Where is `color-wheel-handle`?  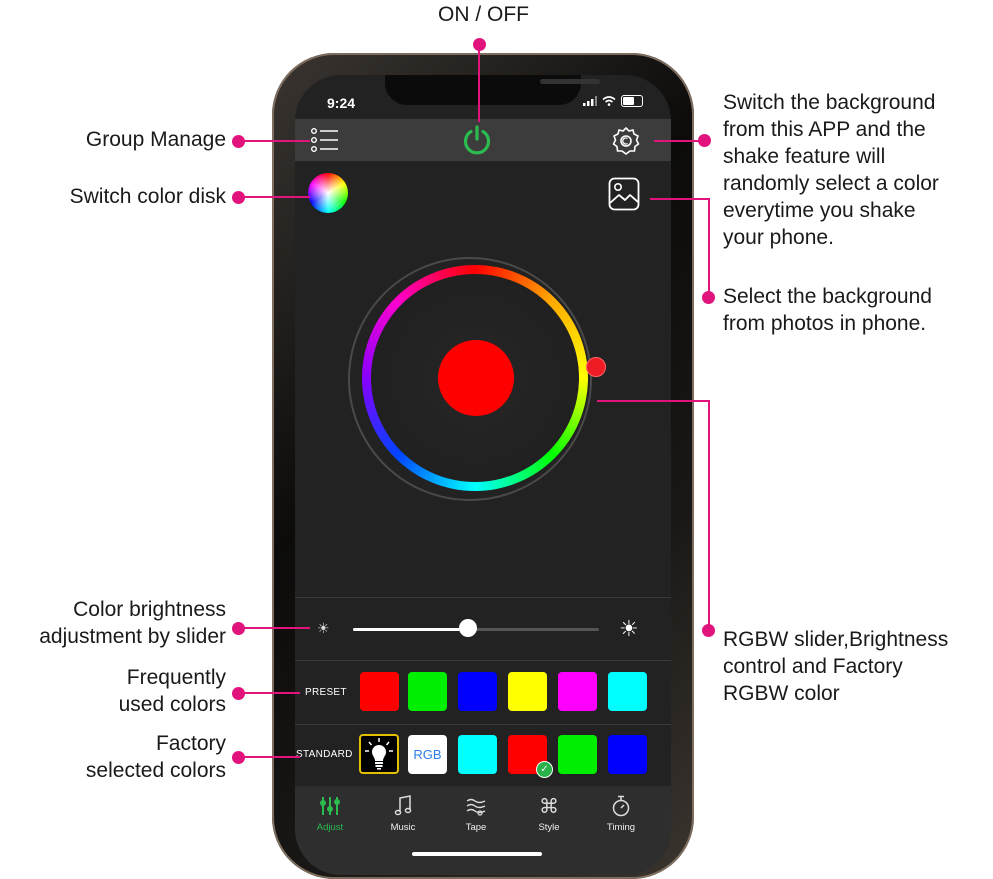 color-wheel-handle is located at coordinates (596, 367).